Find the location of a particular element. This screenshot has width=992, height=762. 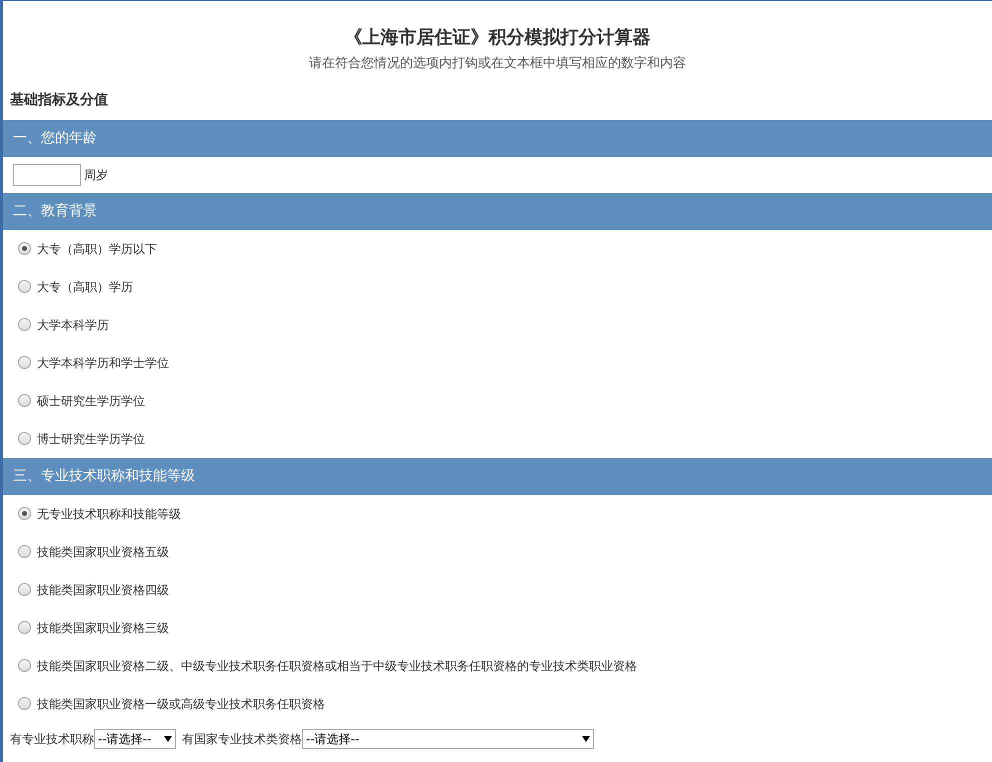

select-label: 有专业技术职称 is located at coordinates (52, 739).